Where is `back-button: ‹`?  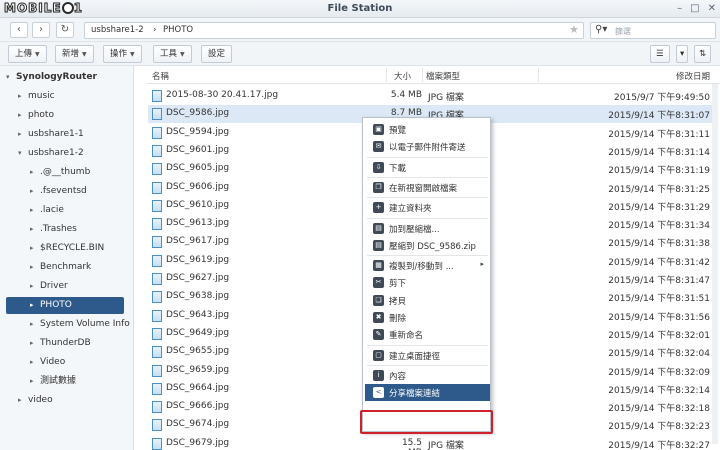
back-button: ‹ is located at coordinates (19, 30).